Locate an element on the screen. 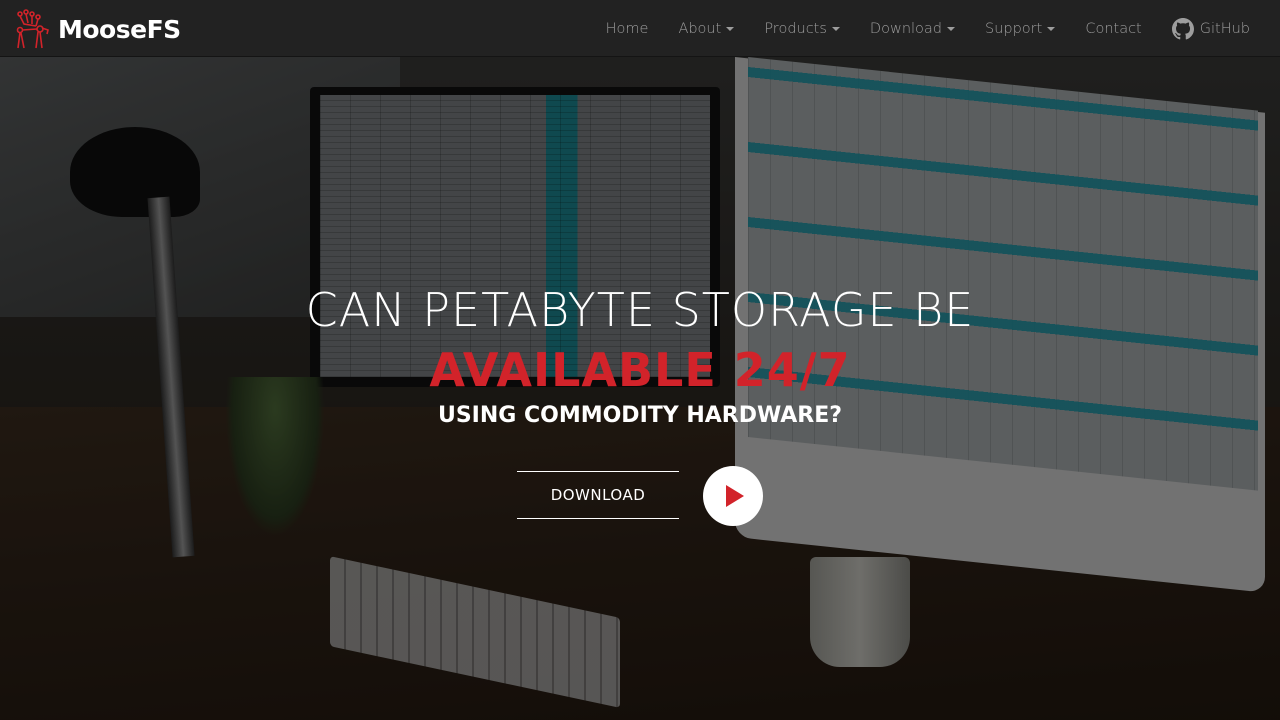  nav-item-about: About is located at coordinates (706, 28).